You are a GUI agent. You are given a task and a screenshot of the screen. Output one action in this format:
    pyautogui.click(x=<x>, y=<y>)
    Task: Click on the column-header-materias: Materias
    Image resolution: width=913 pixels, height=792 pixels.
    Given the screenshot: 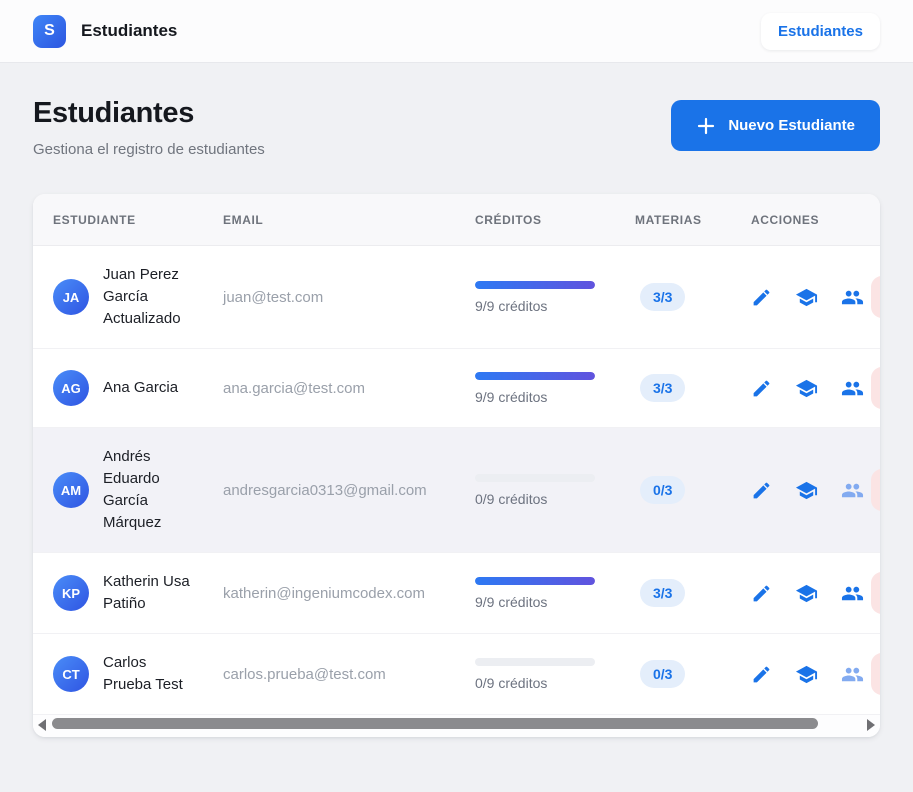 What is the action you would take?
    pyautogui.click(x=668, y=219)
    